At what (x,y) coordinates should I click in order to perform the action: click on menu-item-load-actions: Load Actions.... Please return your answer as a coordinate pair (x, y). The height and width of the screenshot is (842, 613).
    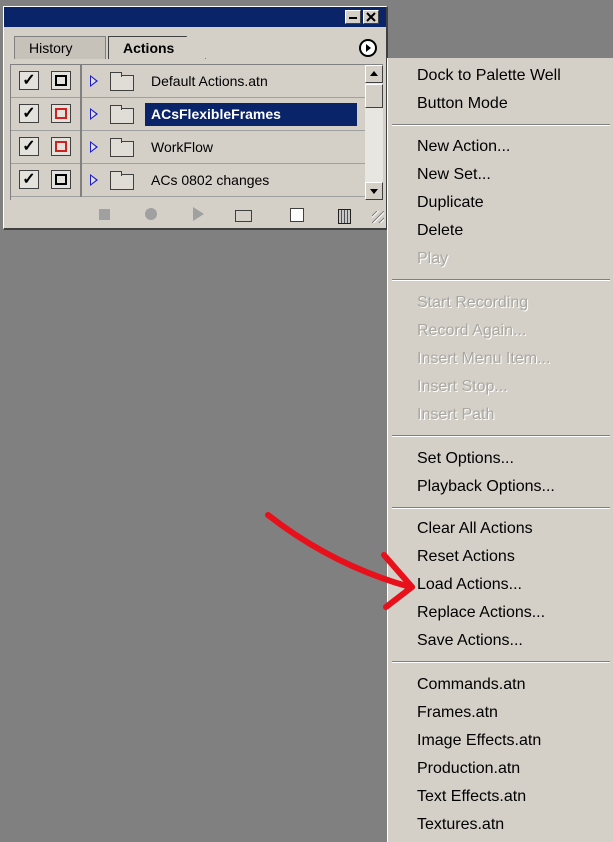
    Looking at the image, I should click on (469, 585).